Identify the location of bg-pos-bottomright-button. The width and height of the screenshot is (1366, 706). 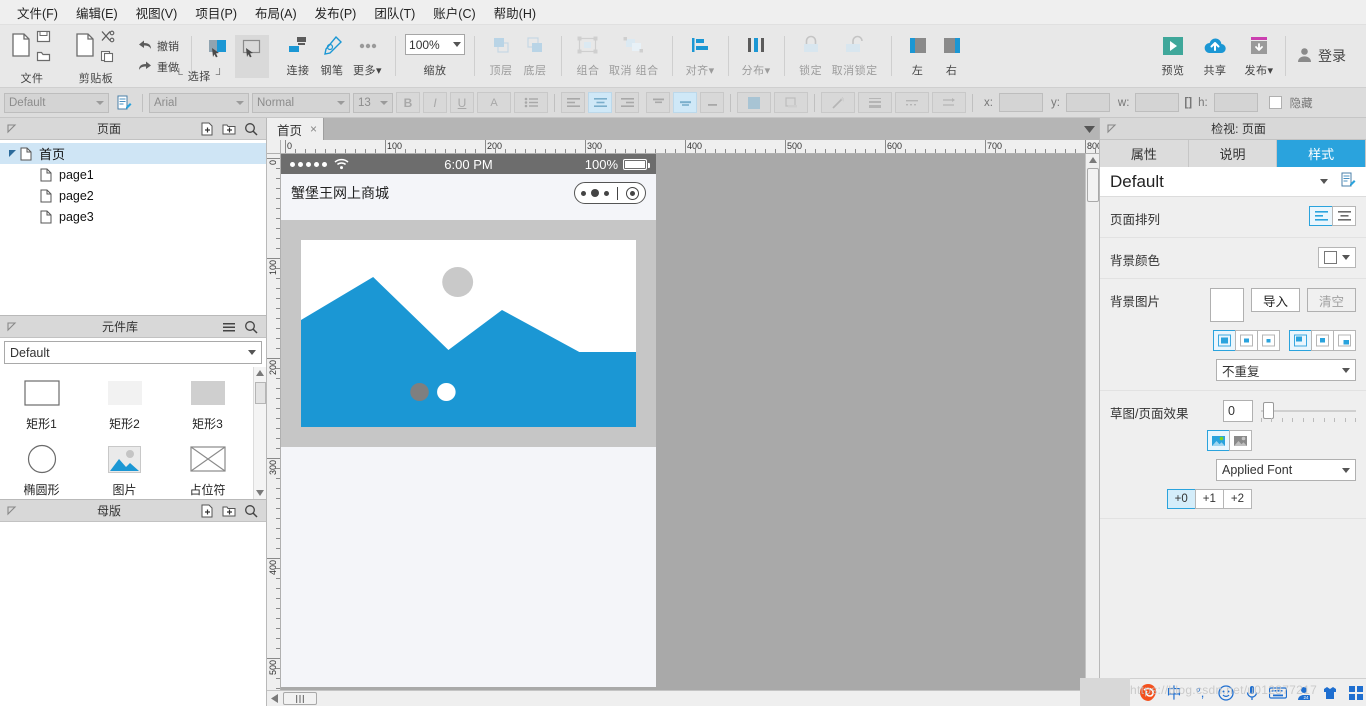
(1344, 340).